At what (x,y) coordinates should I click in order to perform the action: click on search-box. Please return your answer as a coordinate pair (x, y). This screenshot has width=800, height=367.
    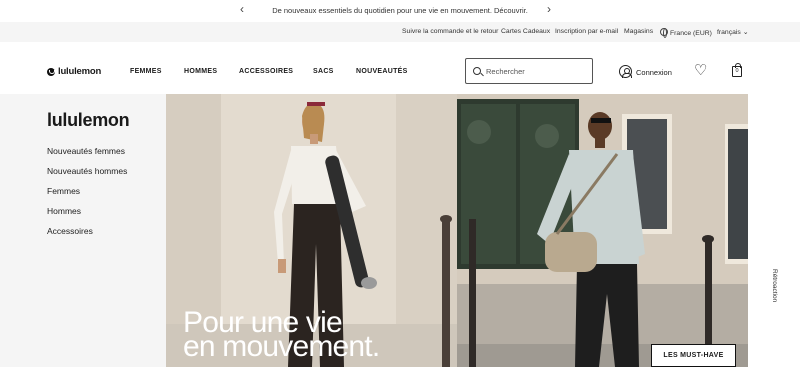
    Looking at the image, I should click on (529, 71).